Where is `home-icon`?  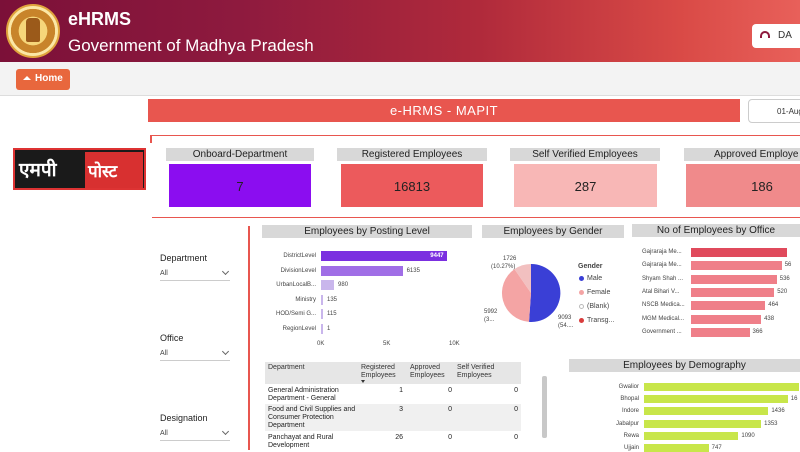
home-icon is located at coordinates (27, 78).